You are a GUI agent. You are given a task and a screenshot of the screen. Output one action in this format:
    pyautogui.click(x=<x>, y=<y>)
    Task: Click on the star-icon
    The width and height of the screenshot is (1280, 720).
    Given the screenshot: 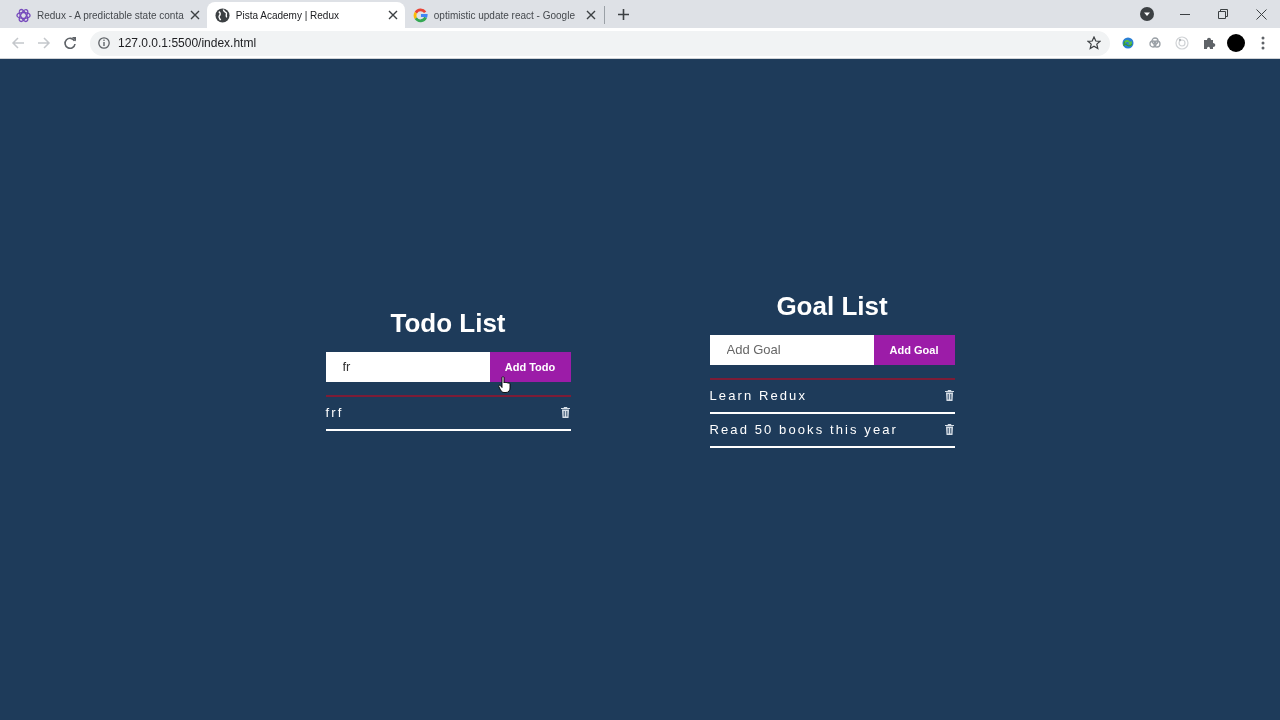 What is the action you would take?
    pyautogui.click(x=1094, y=43)
    